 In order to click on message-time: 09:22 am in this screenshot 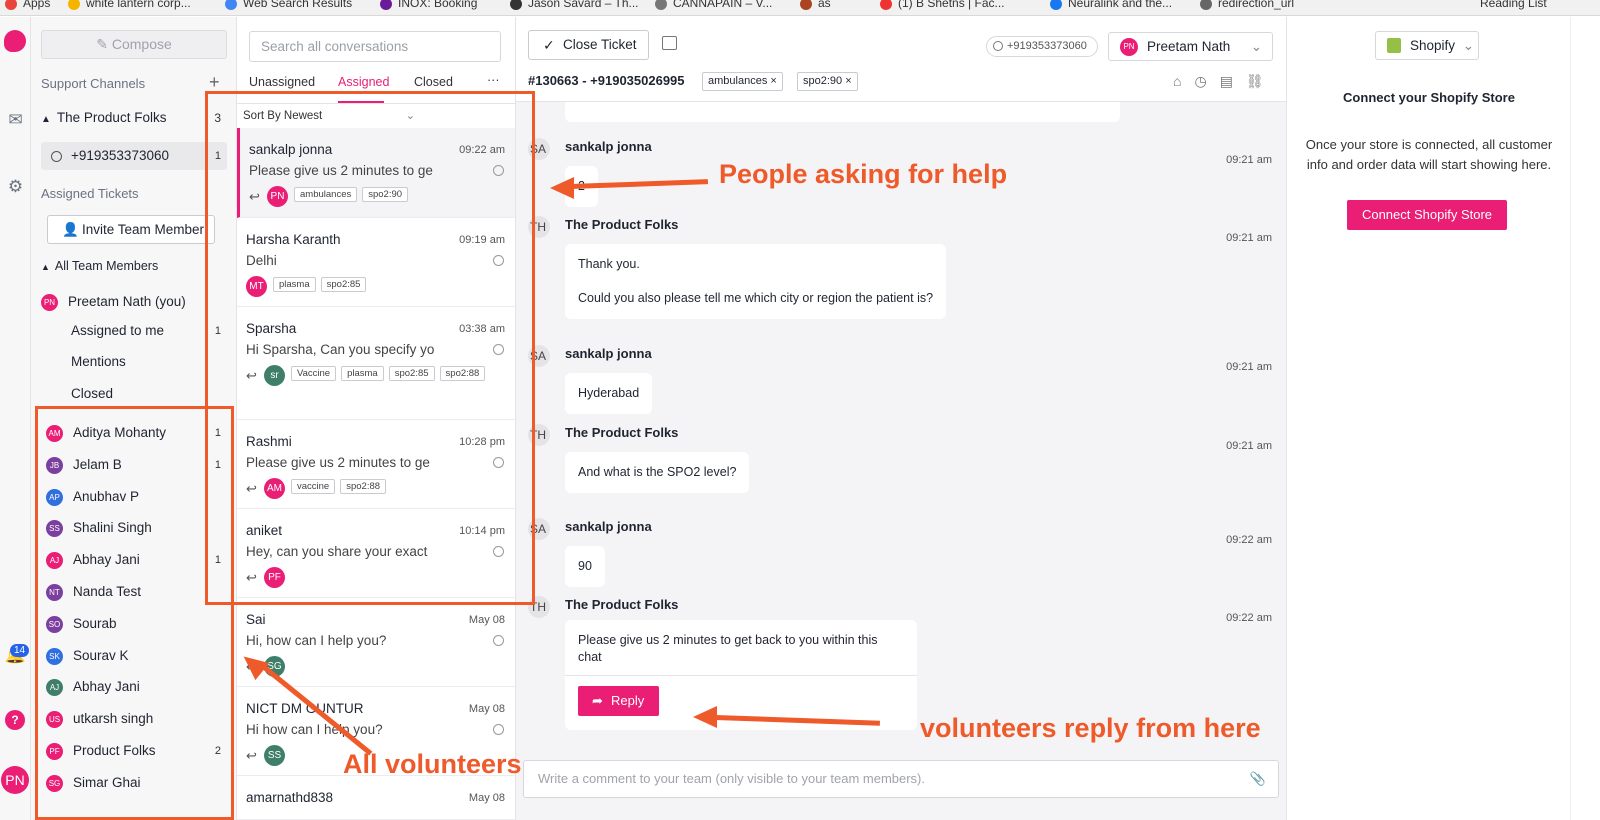, I will do `click(1249, 540)`.